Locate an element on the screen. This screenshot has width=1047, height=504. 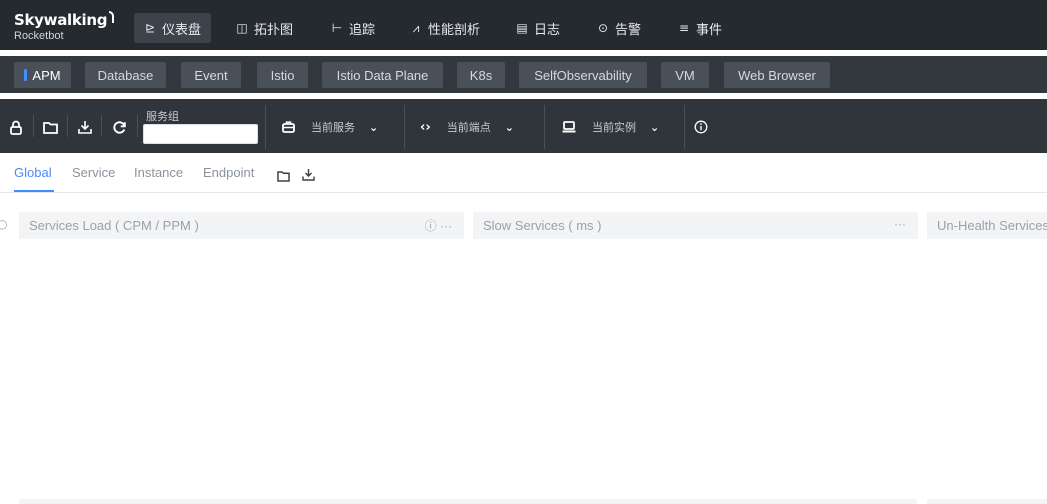
logo-arc-icon is located at coordinates (111, 17).